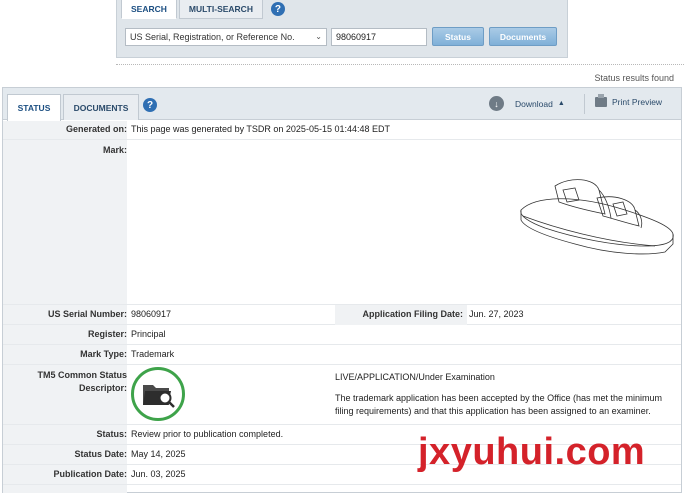 The image size is (684, 493). Describe the element at coordinates (523, 36) in the screenshot. I see `documents-button: Documents` at that location.